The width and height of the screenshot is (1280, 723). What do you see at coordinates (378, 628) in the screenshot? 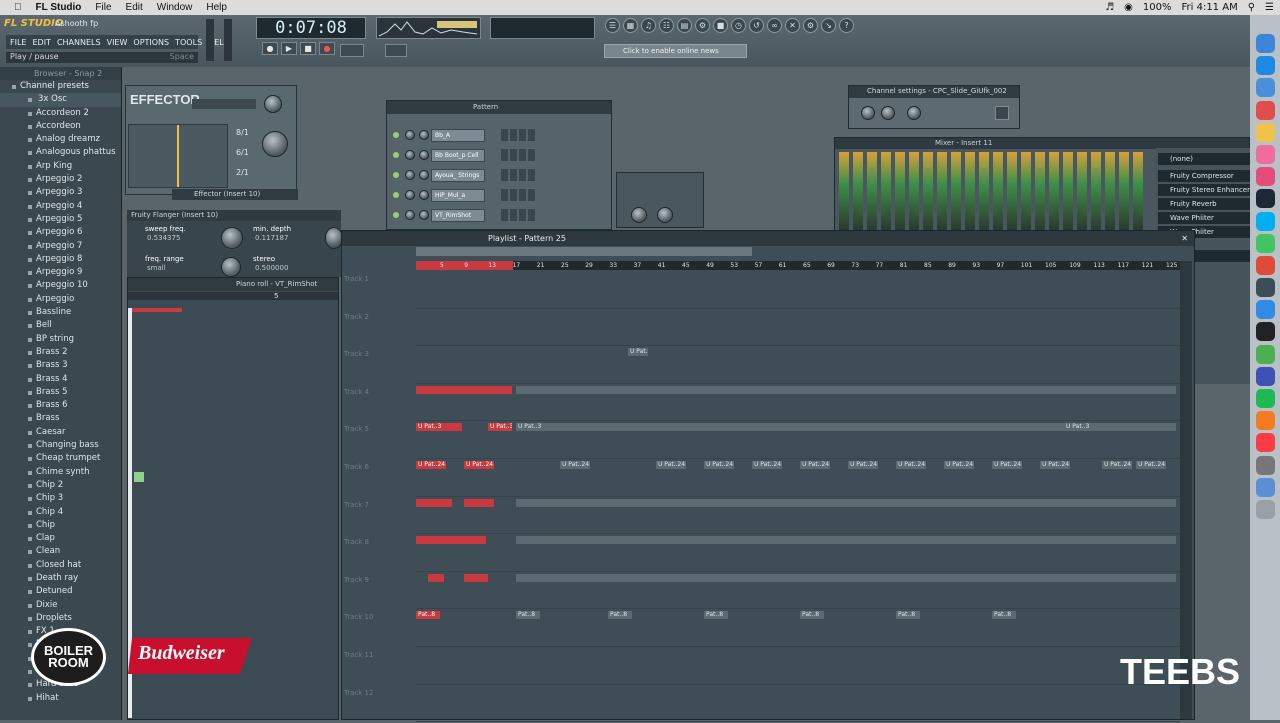
I see `track-label: Track 10` at bounding box center [378, 628].